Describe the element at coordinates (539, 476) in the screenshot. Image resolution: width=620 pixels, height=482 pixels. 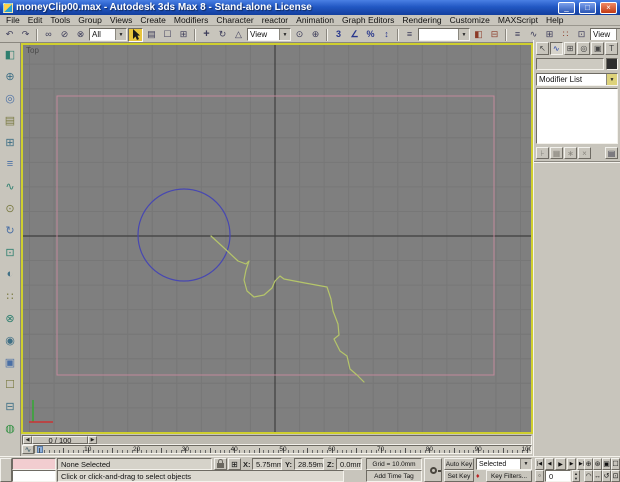
I see `key-mode-toggle: ○` at that location.